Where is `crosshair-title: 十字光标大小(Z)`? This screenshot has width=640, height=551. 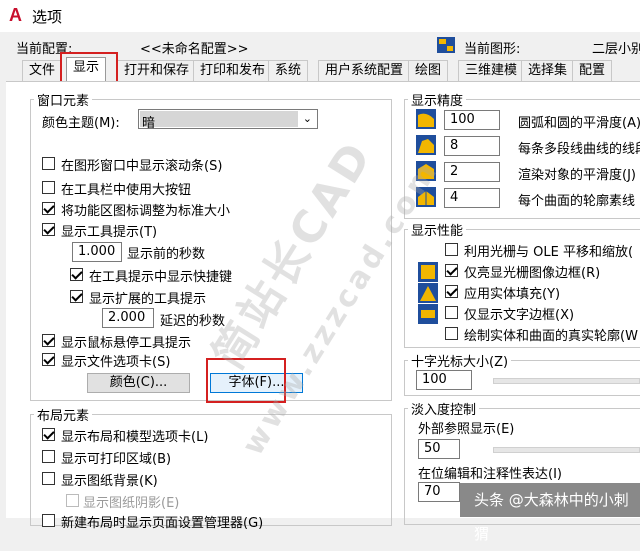 crosshair-title: 十字光标大小(Z) is located at coordinates (460, 360).